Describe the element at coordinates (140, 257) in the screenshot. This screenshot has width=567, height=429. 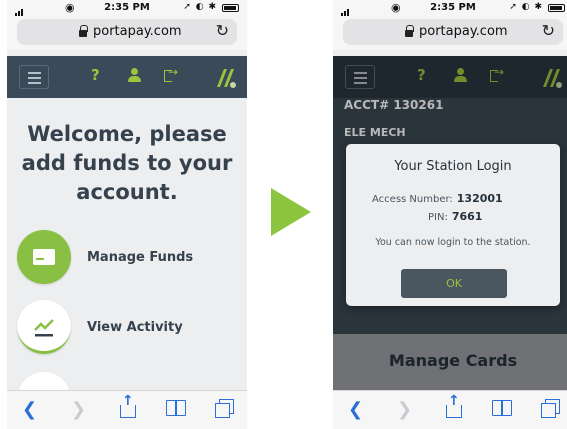
I see `manage-funds-label: Manage Funds` at that location.